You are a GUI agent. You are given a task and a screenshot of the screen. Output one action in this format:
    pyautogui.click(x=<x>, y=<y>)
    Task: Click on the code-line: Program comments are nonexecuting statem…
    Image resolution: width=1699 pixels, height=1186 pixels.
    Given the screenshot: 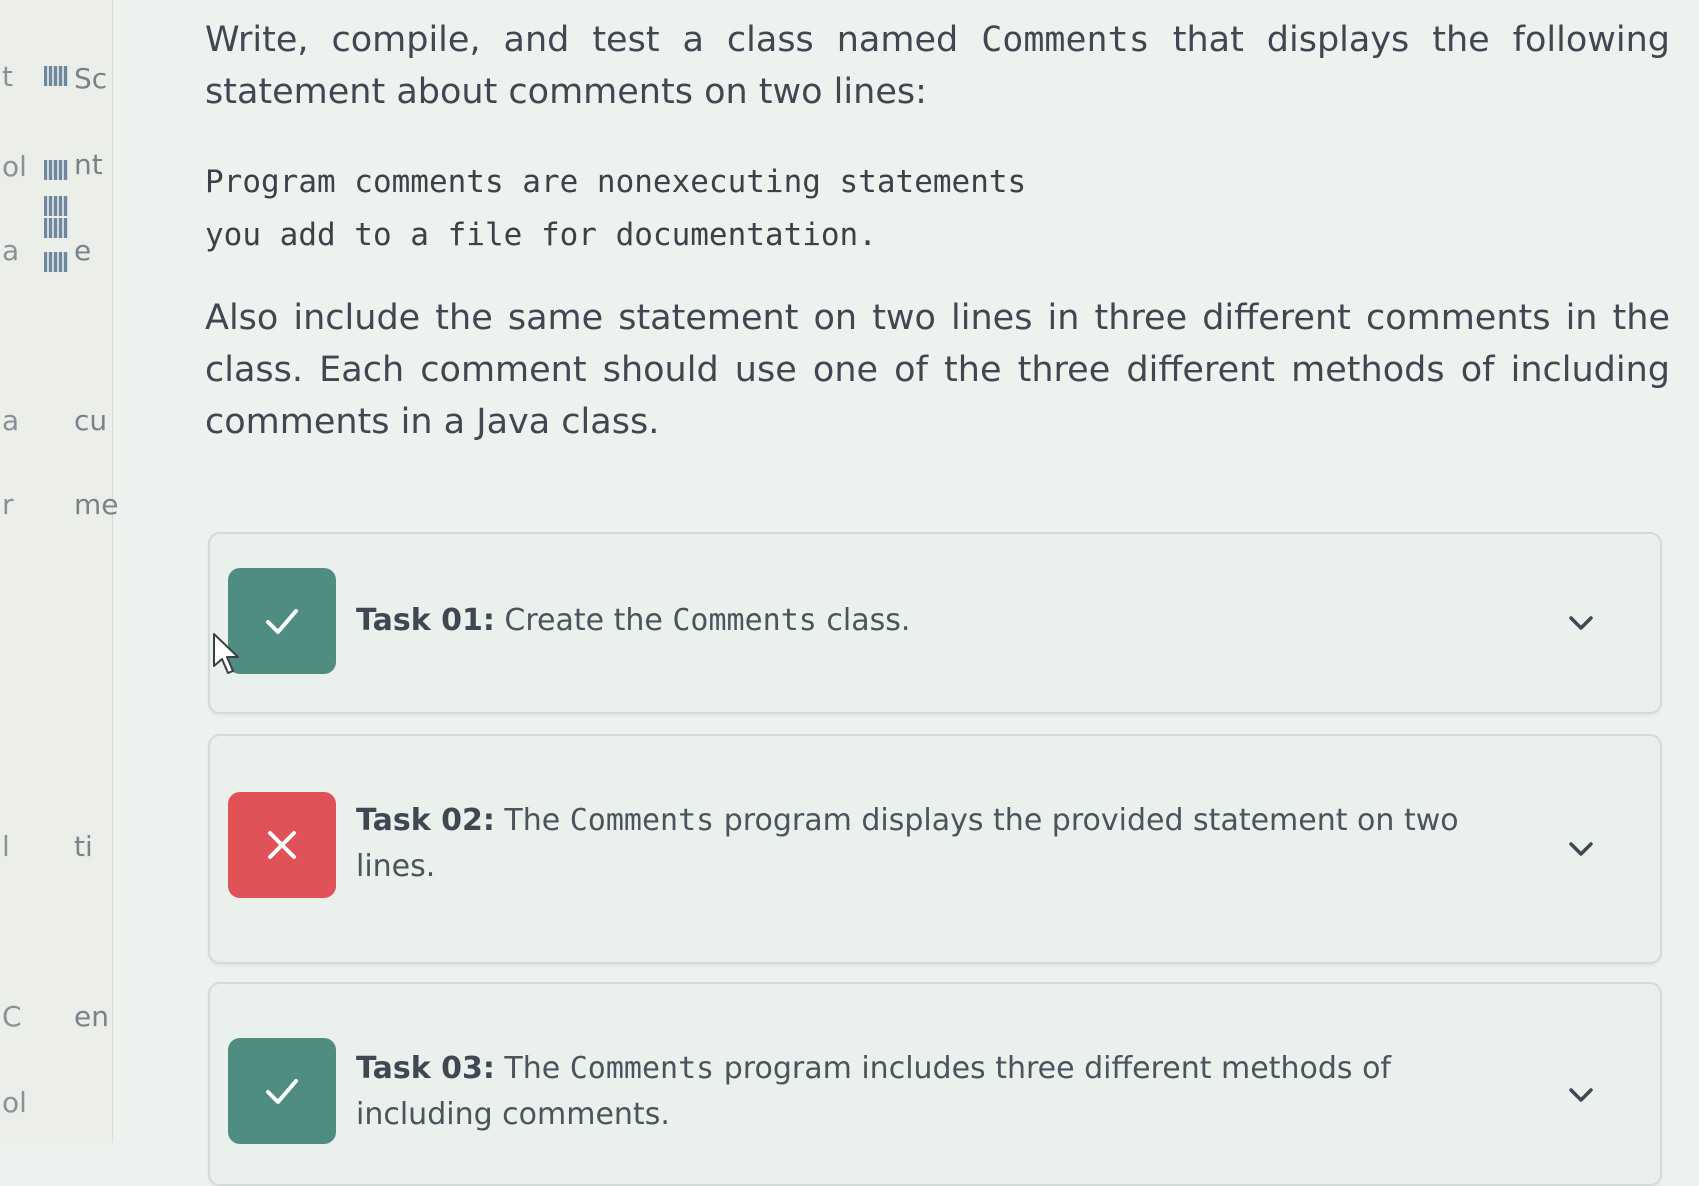 What is the action you would take?
    pyautogui.click(x=616, y=182)
    